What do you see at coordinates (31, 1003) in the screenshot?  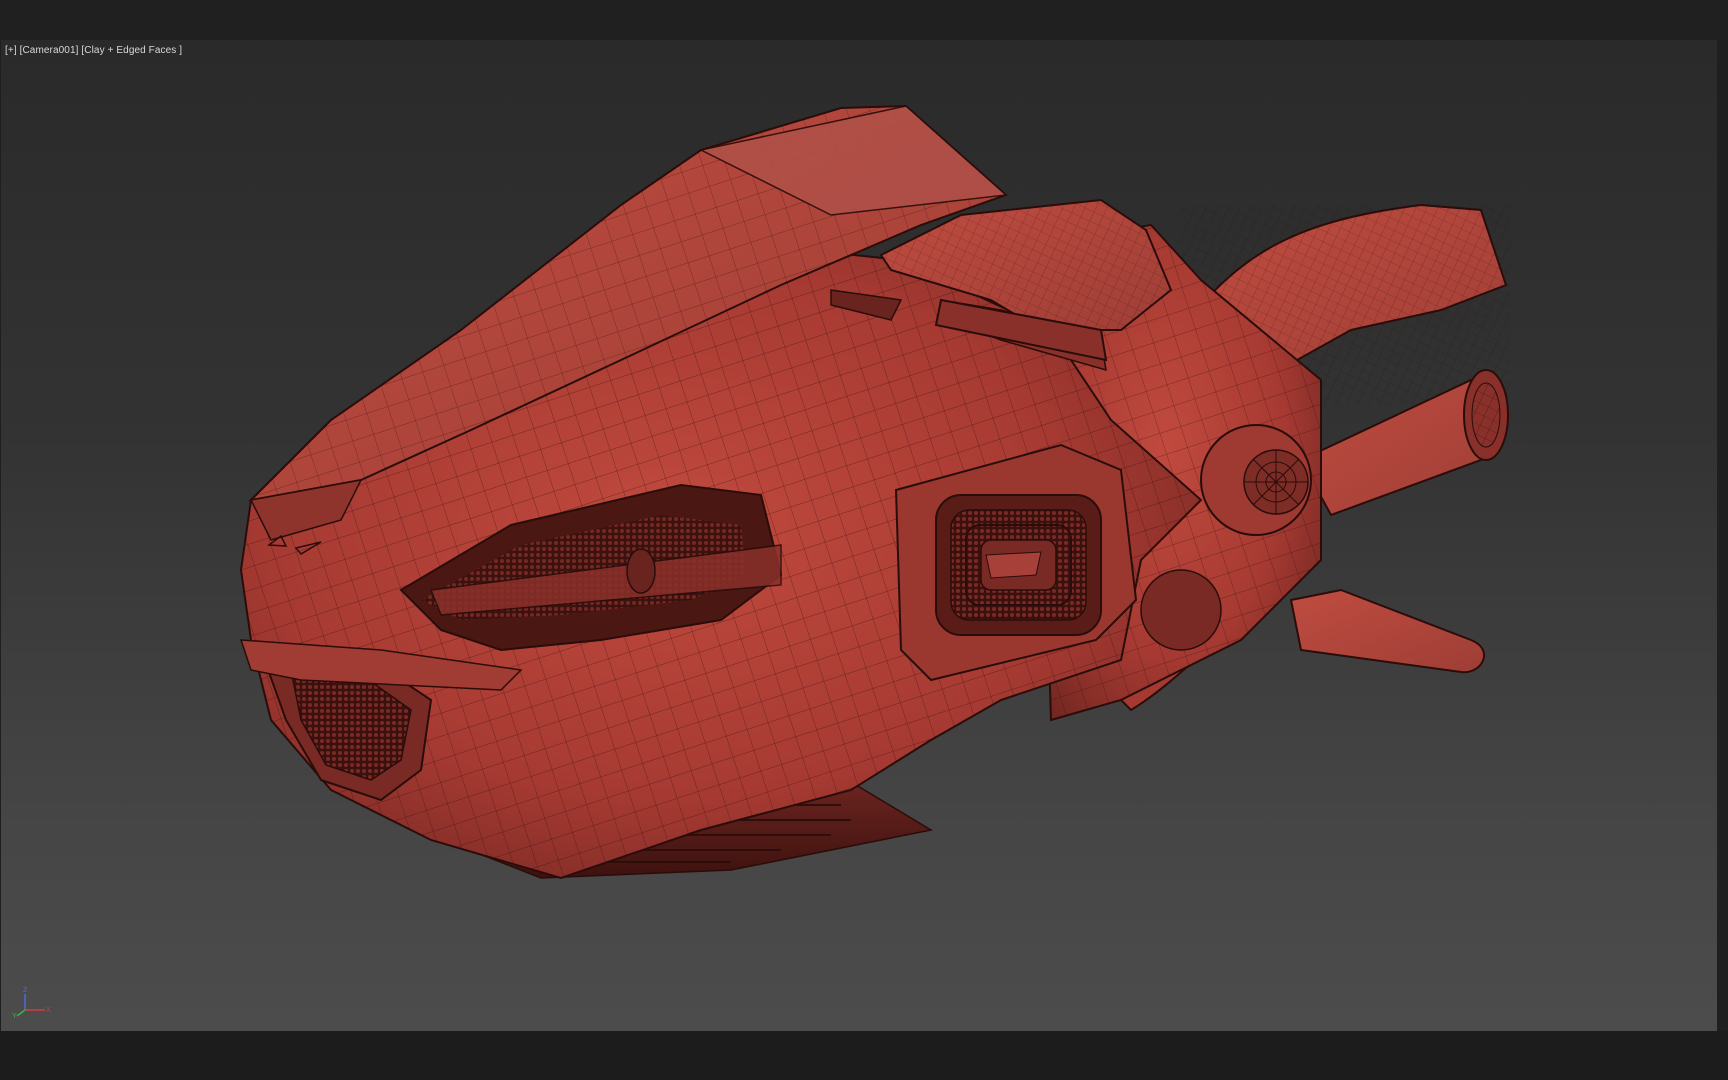 I see `axis-gizmo: Z X Y` at bounding box center [31, 1003].